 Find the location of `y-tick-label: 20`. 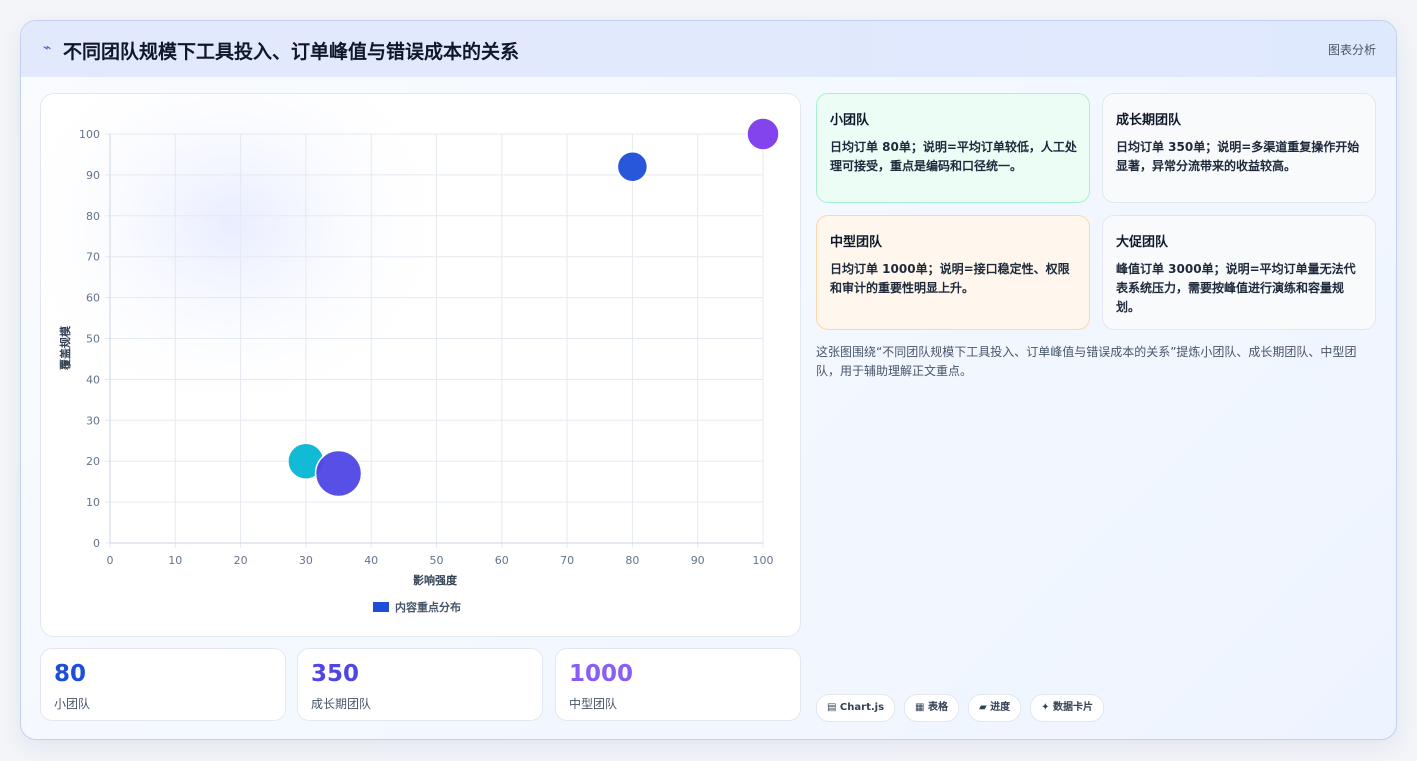

y-tick-label: 20 is located at coordinates (93, 461).